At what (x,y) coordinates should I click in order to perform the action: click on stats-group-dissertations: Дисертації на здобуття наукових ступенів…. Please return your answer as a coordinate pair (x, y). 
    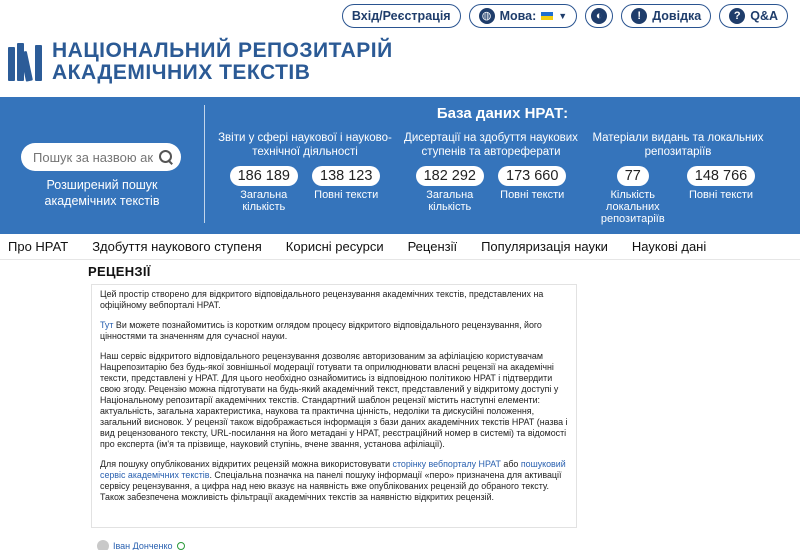
    Looking at the image, I should click on (491, 172).